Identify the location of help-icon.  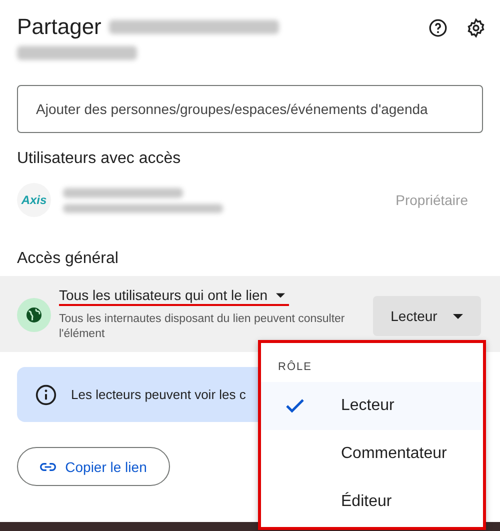
(438, 28).